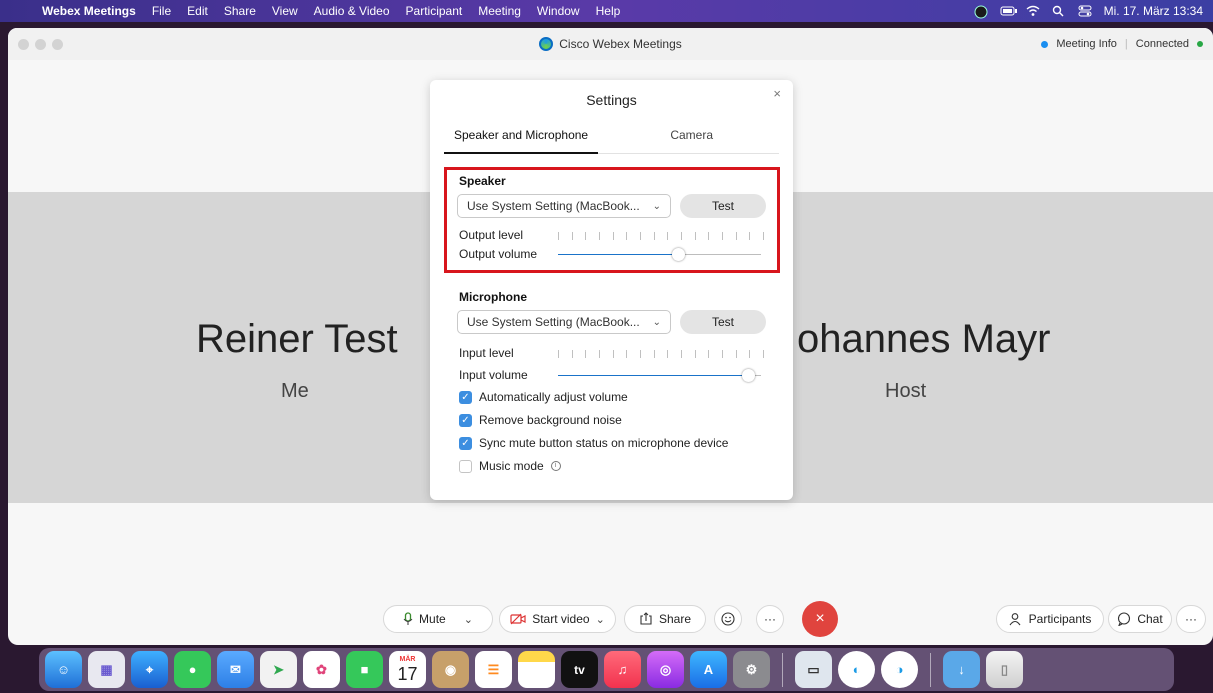  What do you see at coordinates (856, 669) in the screenshot?
I see `webex-dock-icon: ◐` at bounding box center [856, 669].